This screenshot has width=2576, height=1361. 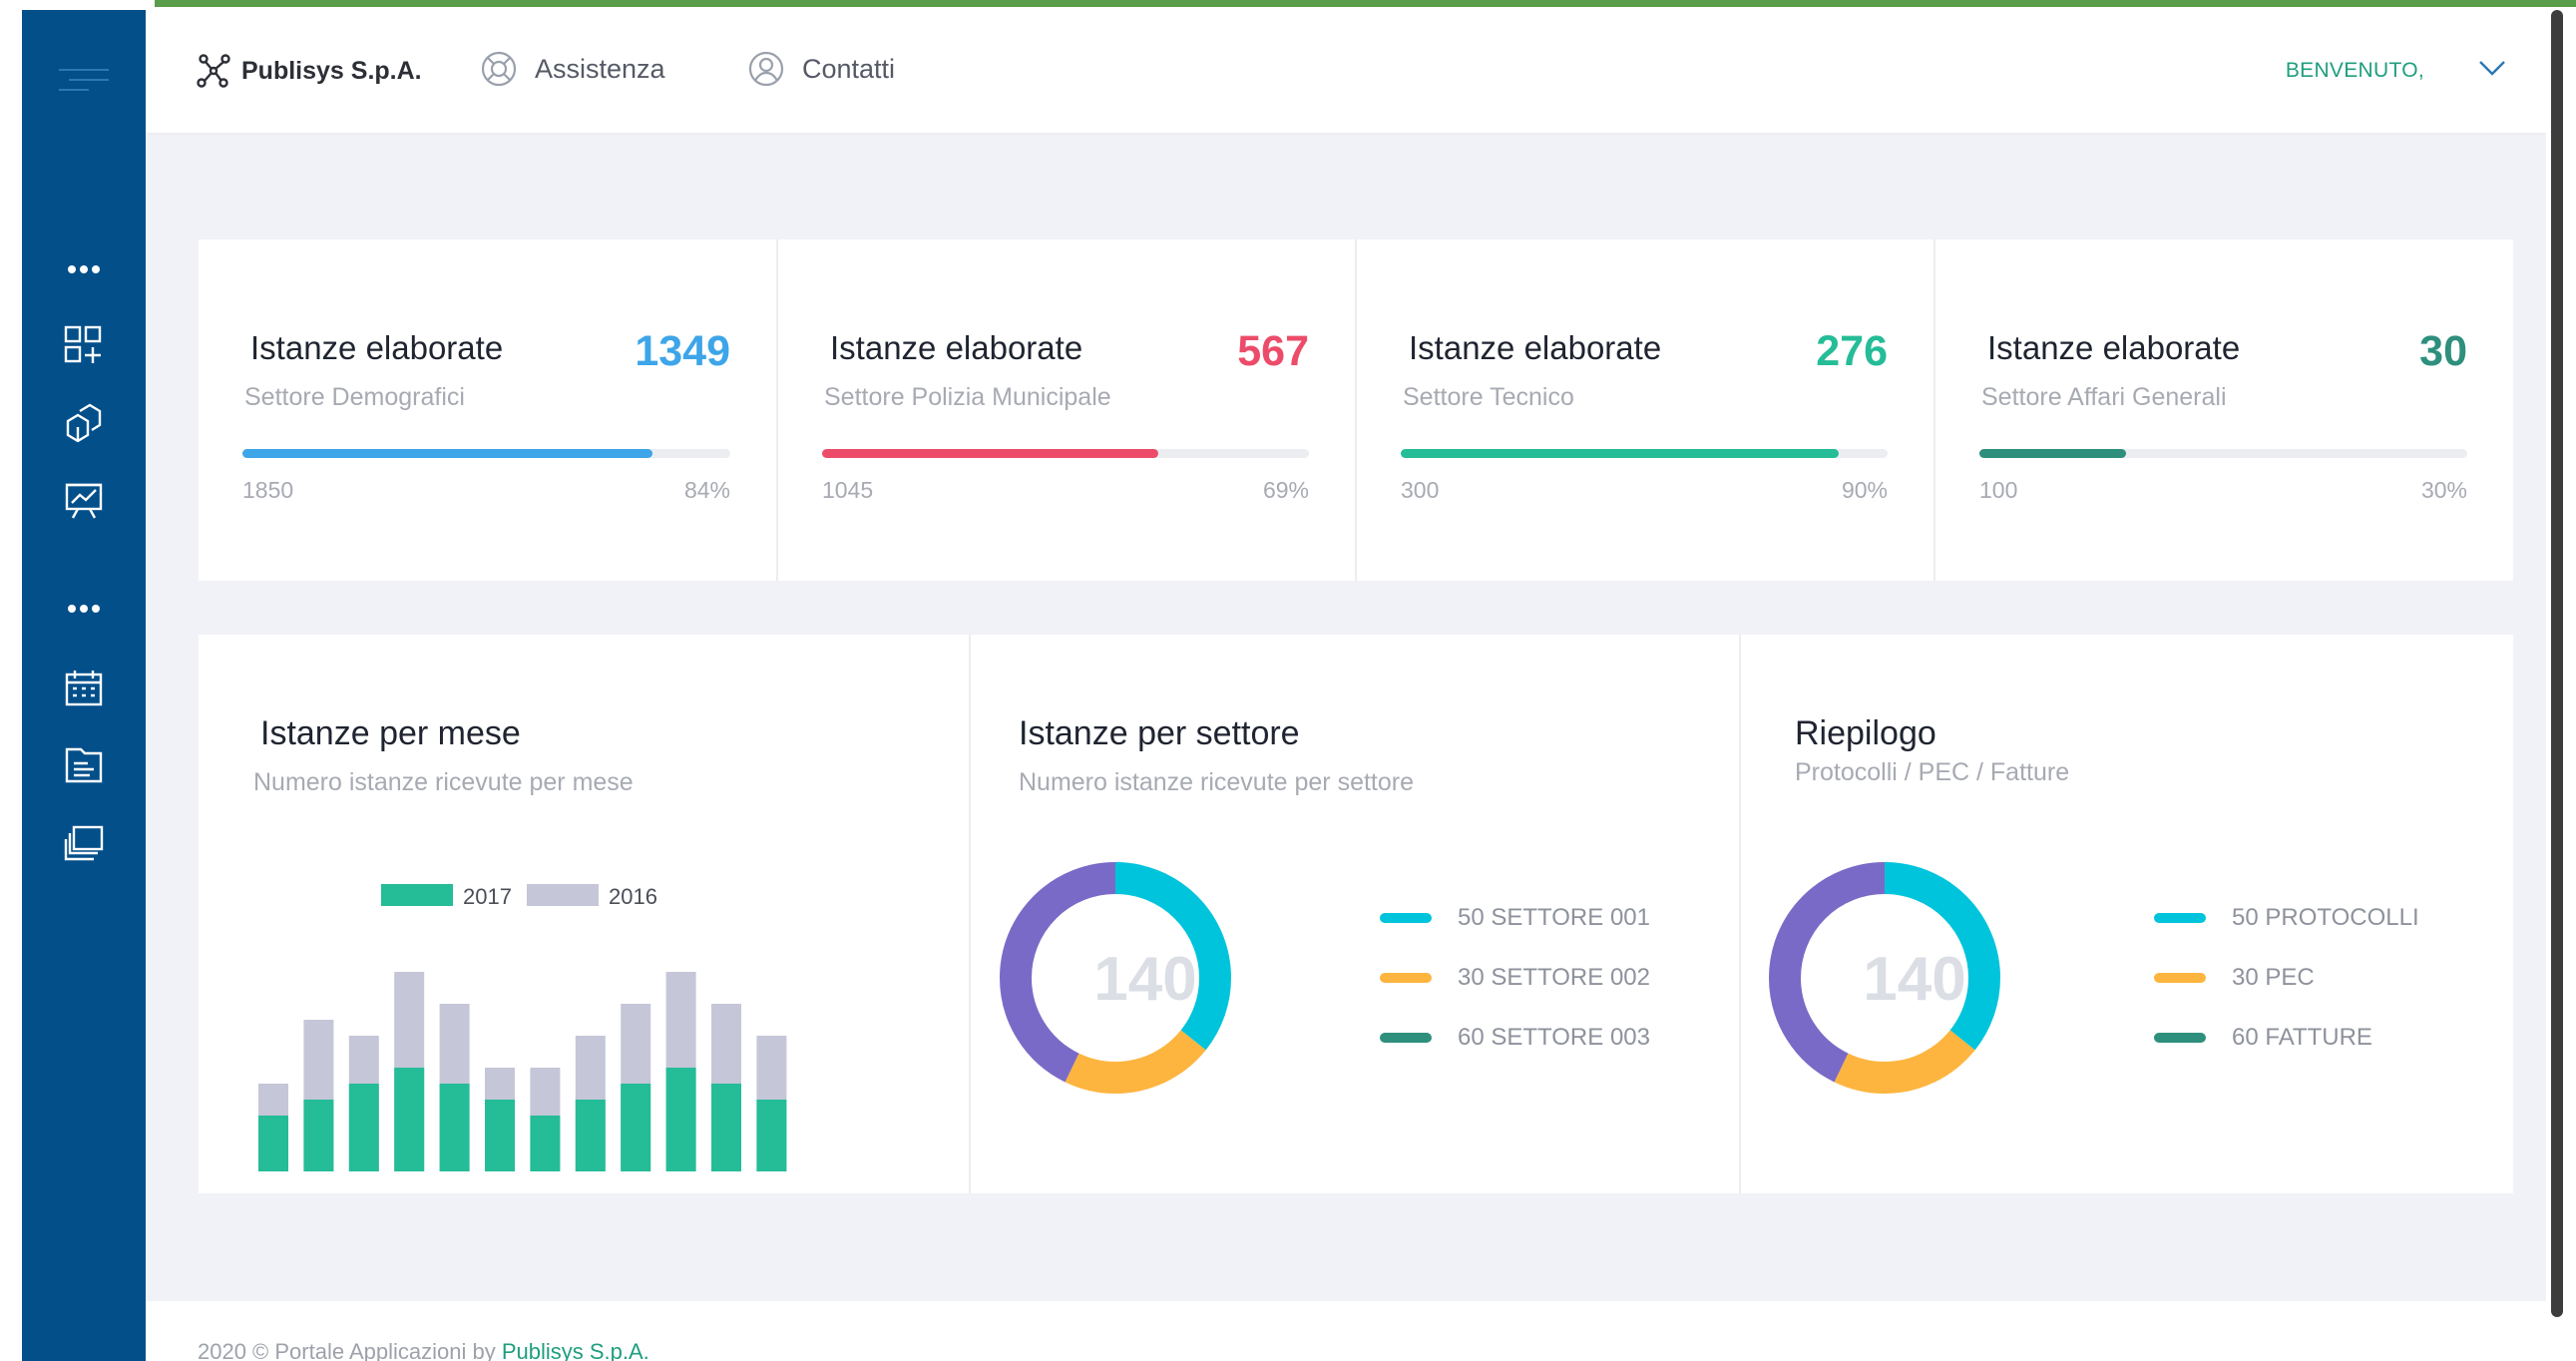 What do you see at coordinates (2325, 917) in the screenshot?
I see `legend-label: 50 PROTOCOLLI` at bounding box center [2325, 917].